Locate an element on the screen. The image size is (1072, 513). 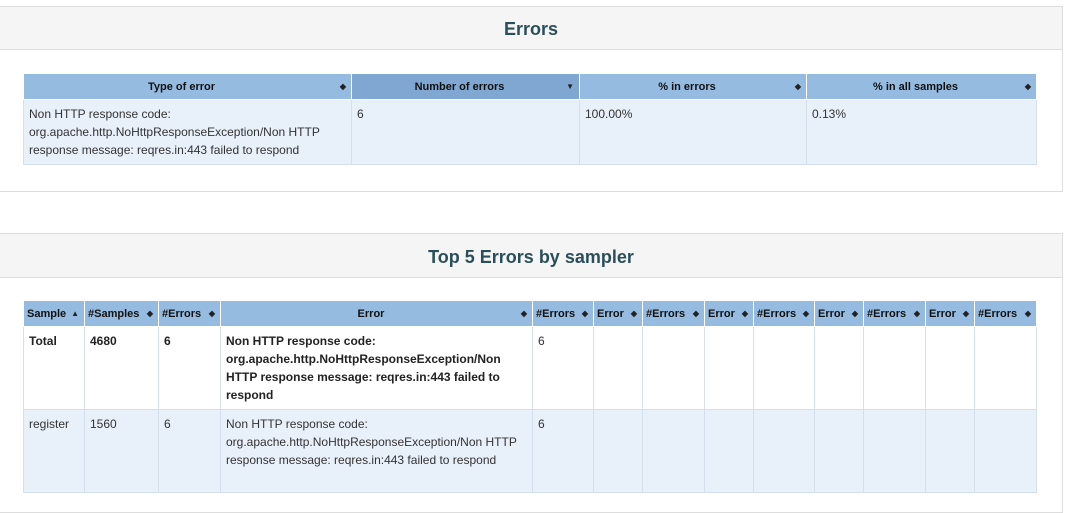
sort-asc-icon: ▲ is located at coordinates (75, 313).